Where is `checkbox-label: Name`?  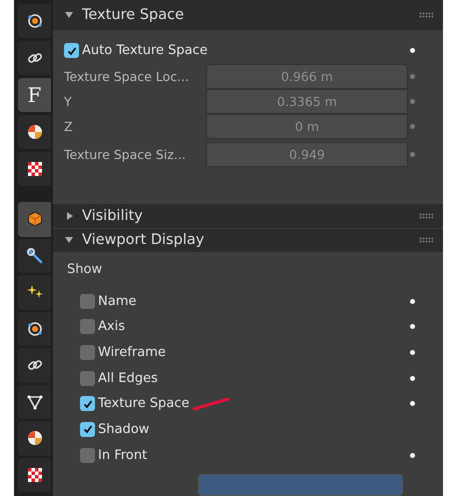
checkbox-label: Name is located at coordinates (117, 301).